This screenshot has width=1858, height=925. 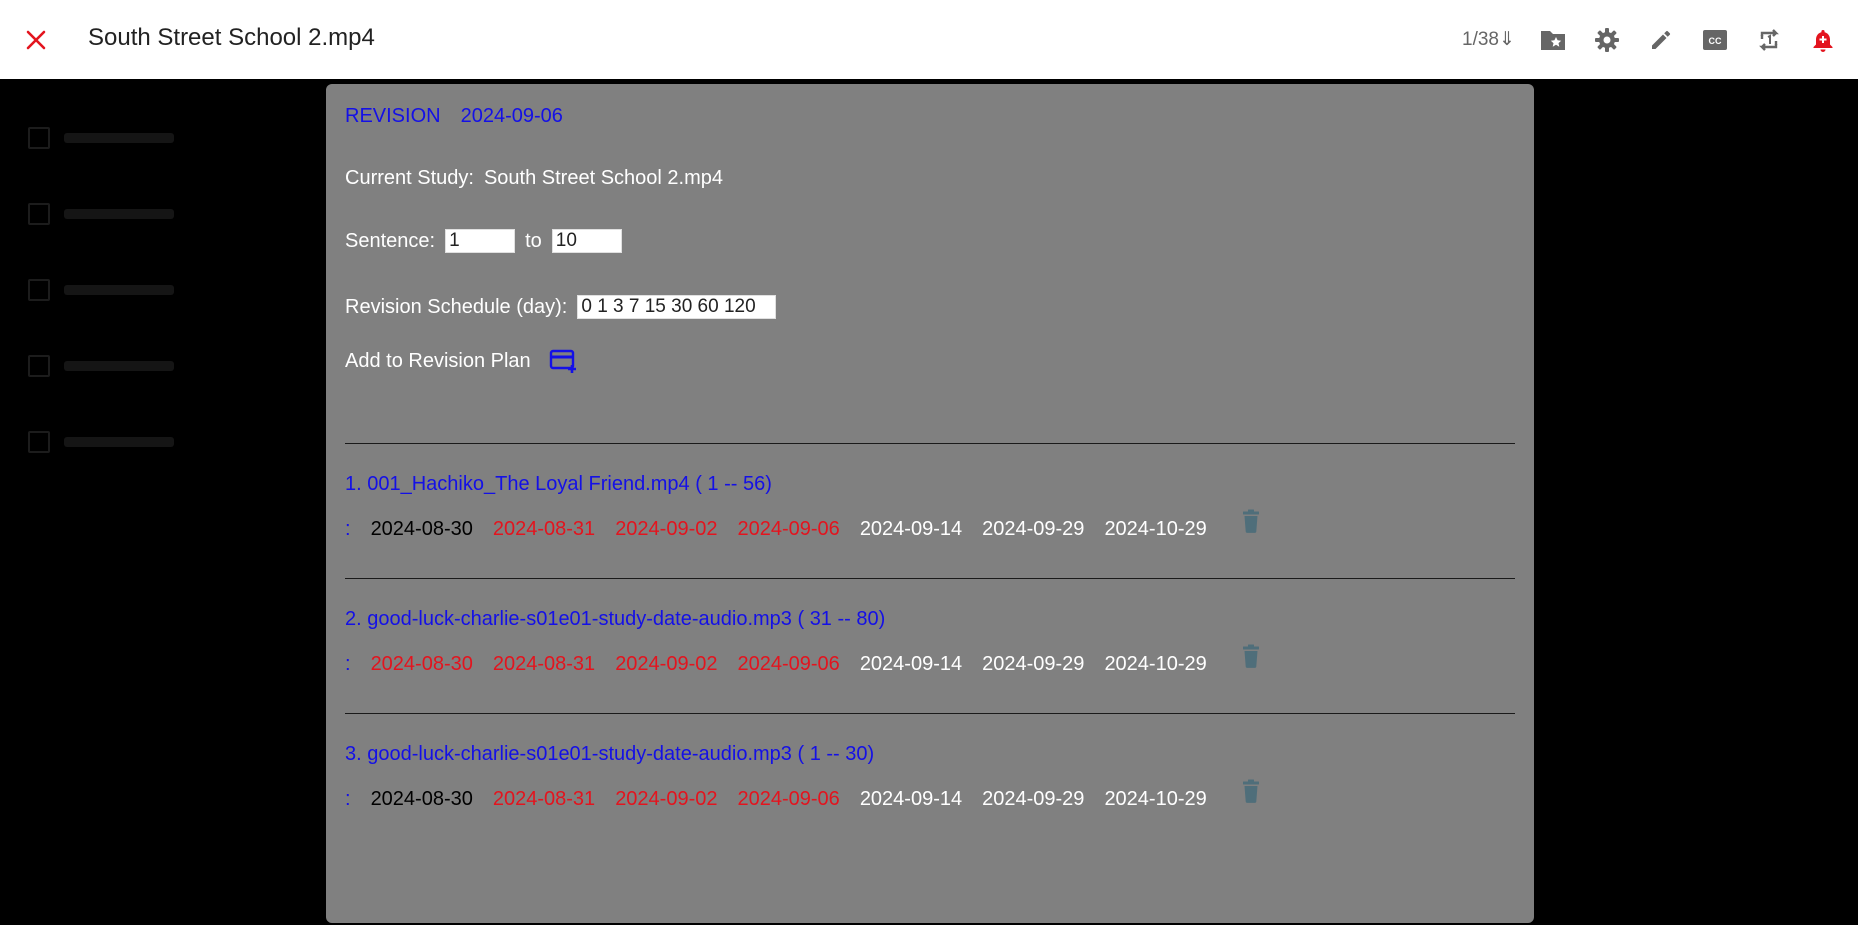 I want to click on sentence-row: Sentence: to, so click(x=483, y=241).